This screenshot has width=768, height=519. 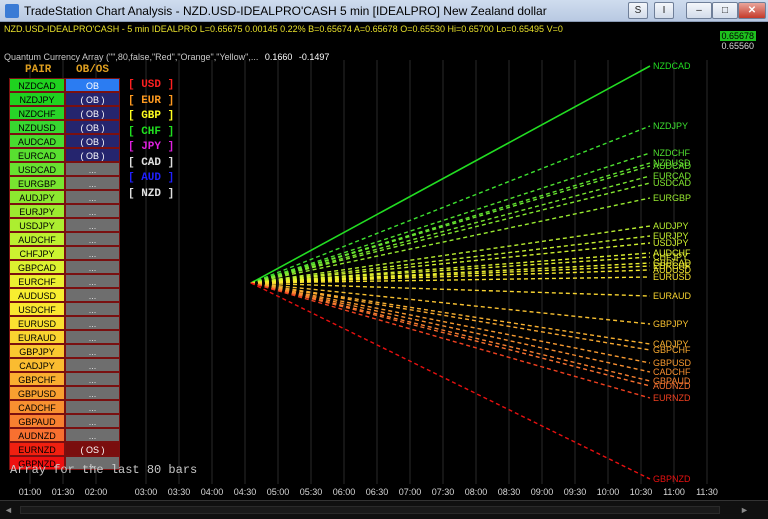 I want to click on table-row: AUDCAD( OB ), so click(x=64, y=141).